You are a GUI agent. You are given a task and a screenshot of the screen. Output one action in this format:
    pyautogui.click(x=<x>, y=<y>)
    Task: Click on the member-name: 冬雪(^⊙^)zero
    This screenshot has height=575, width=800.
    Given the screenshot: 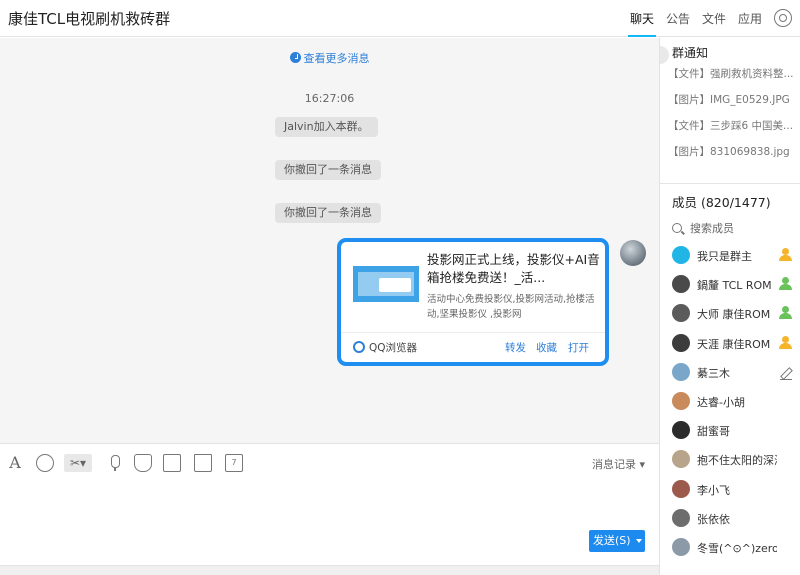 What is the action you would take?
    pyautogui.click(x=737, y=548)
    